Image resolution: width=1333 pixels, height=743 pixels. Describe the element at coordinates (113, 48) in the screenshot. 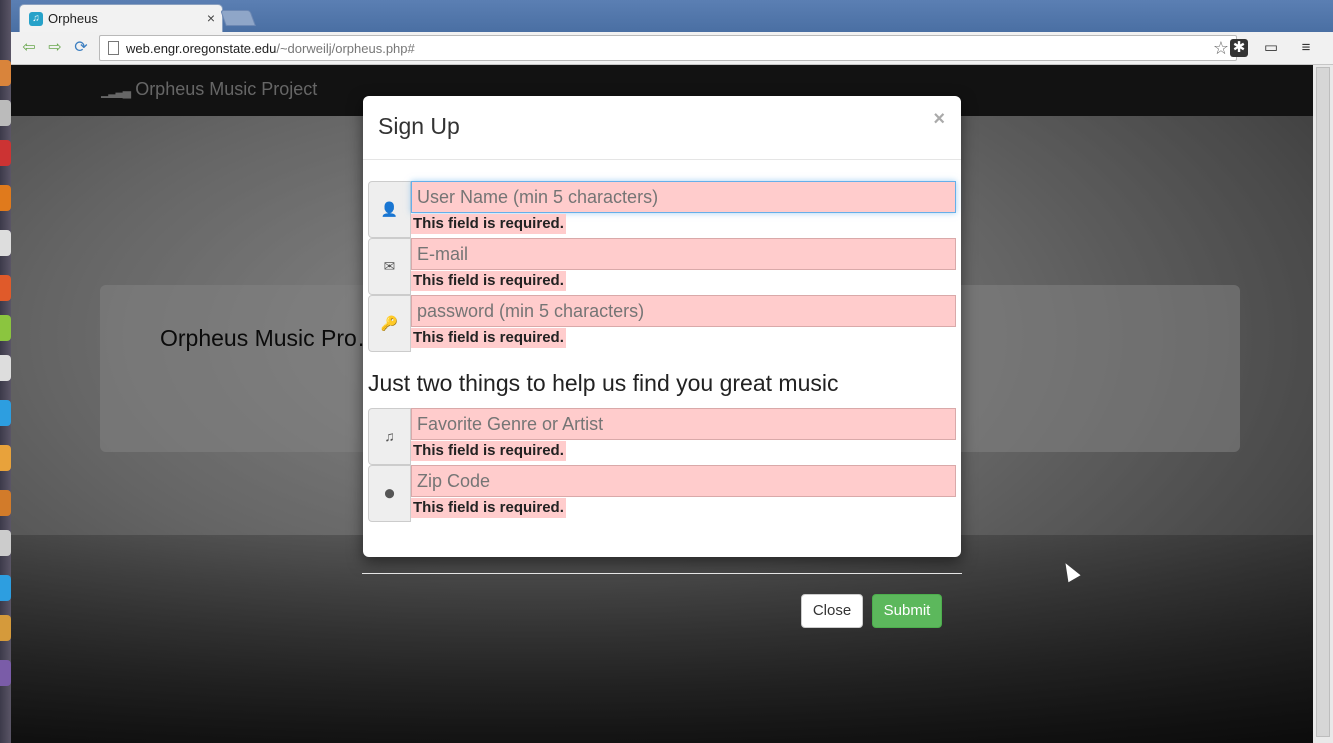

I see `page-icon` at that location.